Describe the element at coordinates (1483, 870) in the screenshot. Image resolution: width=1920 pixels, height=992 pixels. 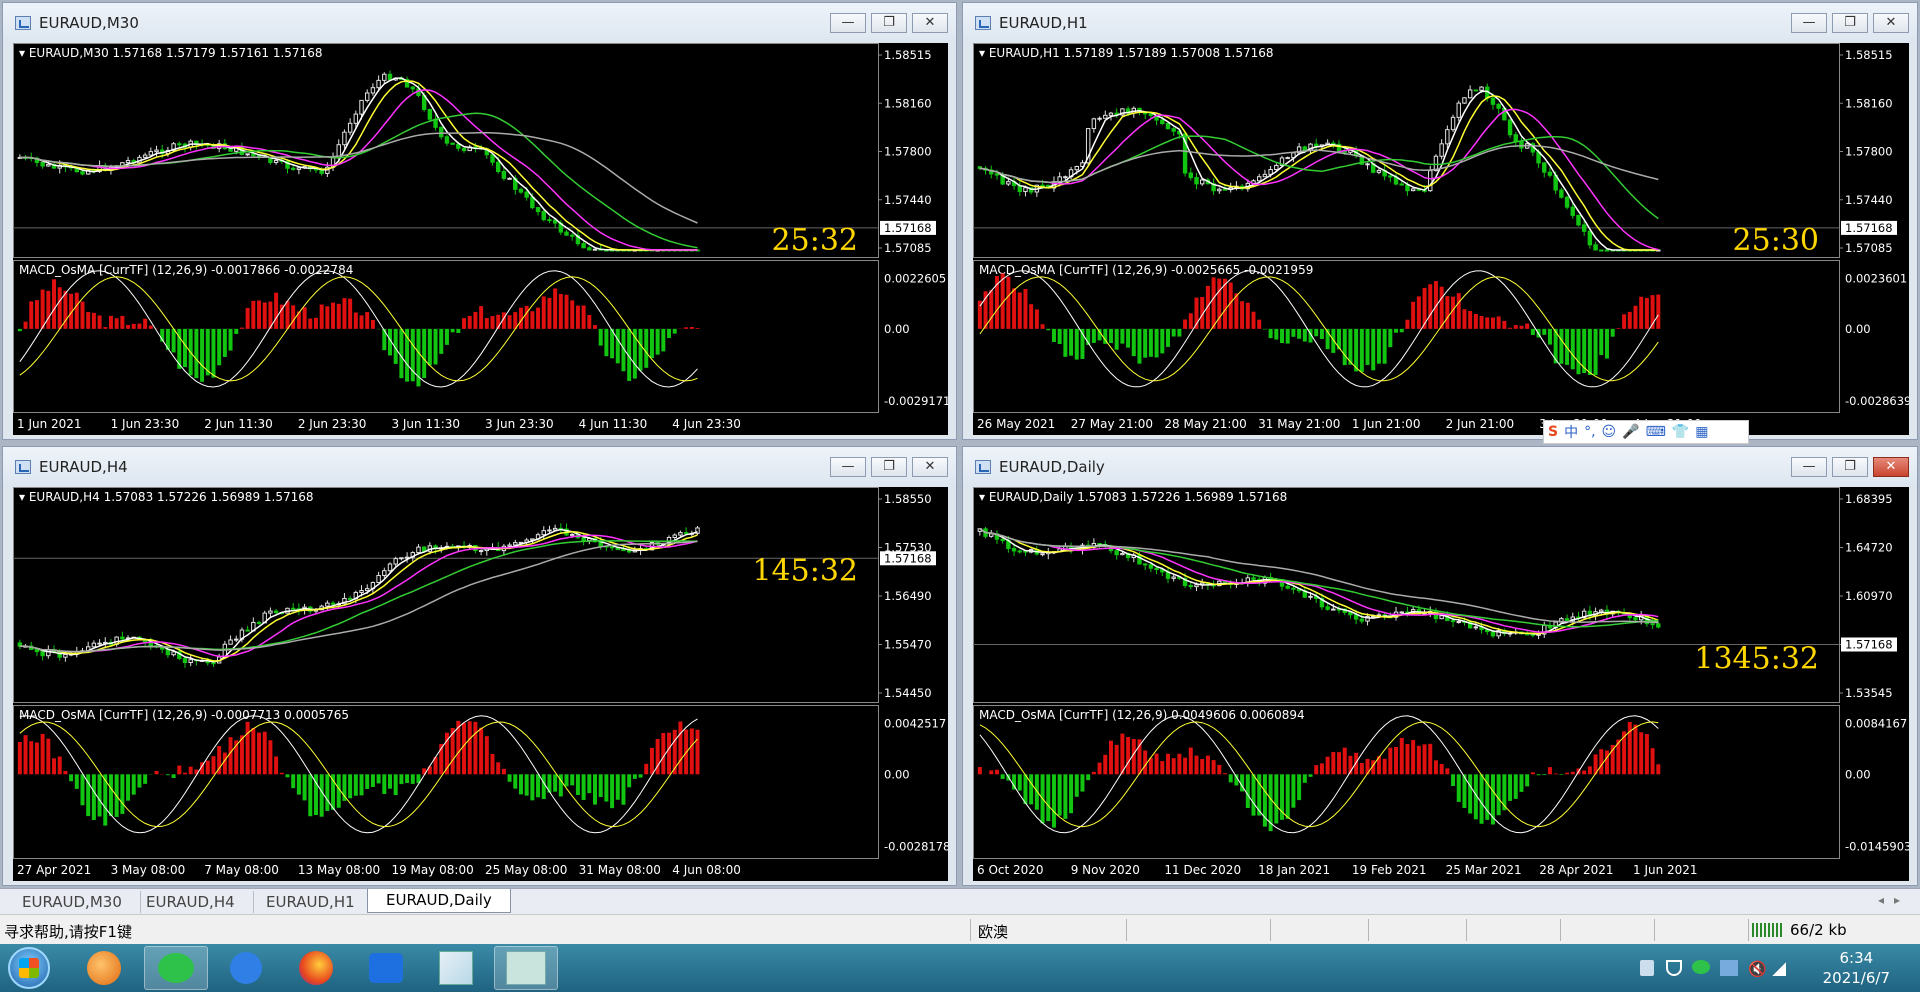
I see `time-axis-label: 25 Mar 2021` at that location.